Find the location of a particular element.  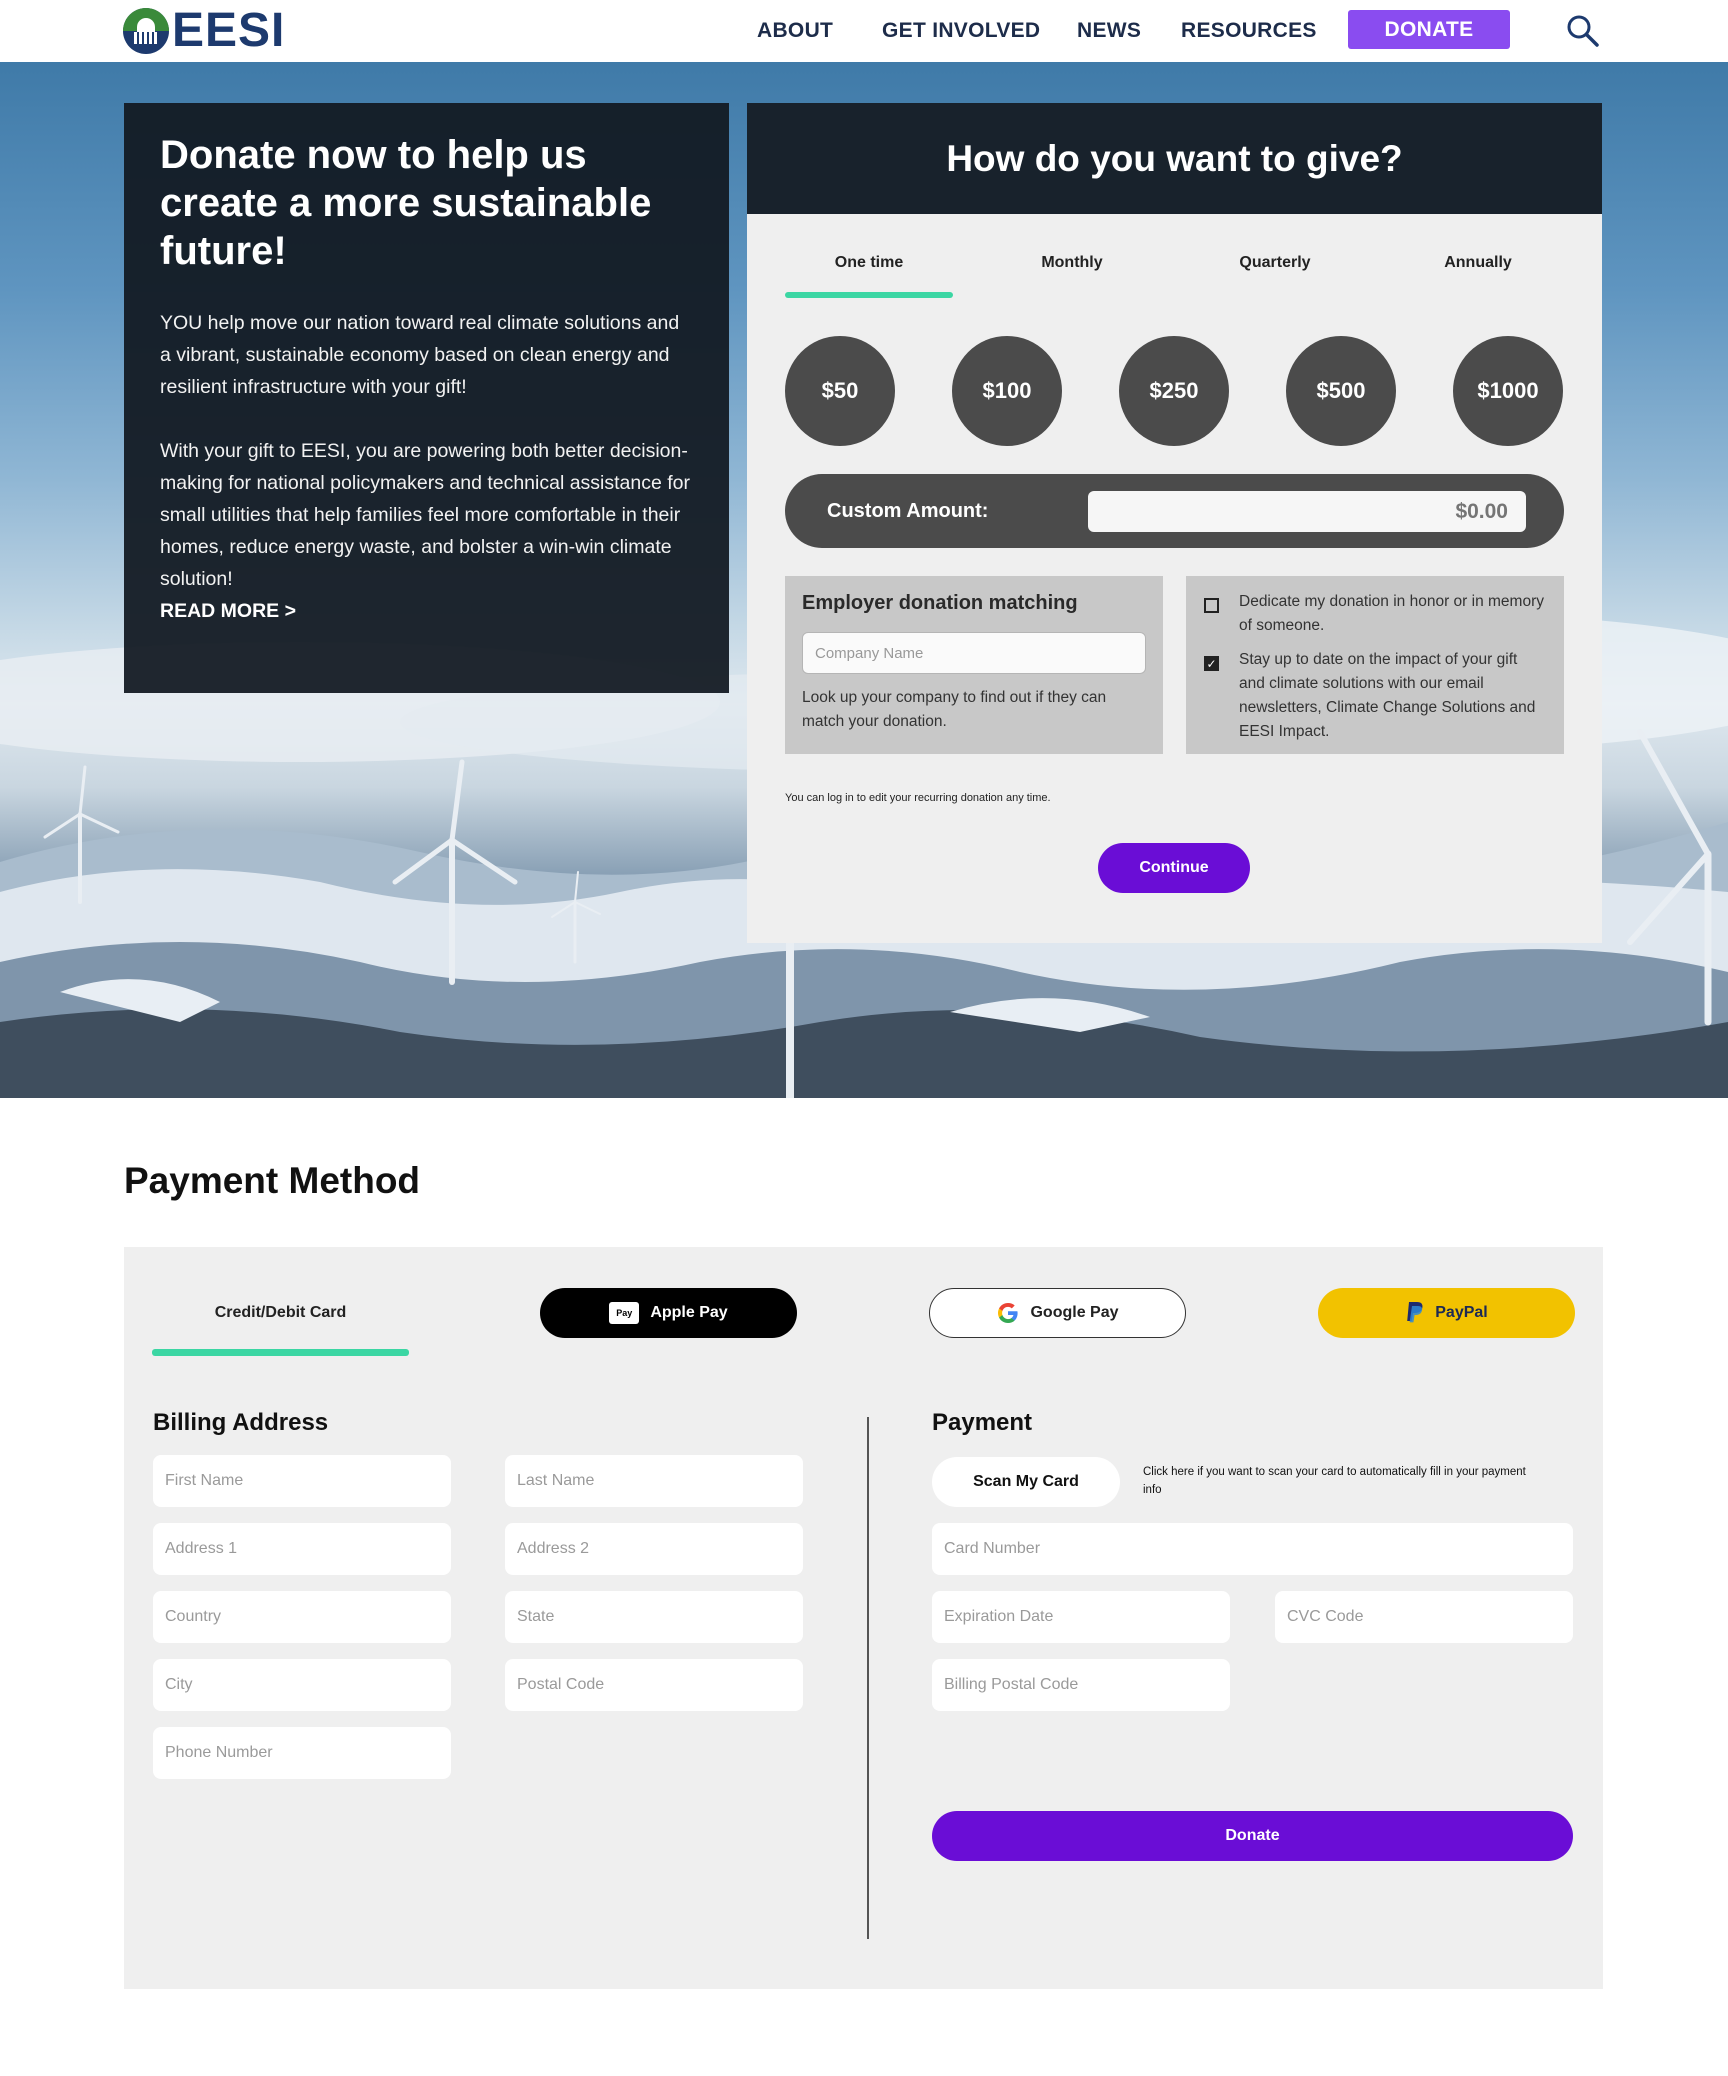

nav-resources: RESOURCES is located at coordinates (1249, 31).